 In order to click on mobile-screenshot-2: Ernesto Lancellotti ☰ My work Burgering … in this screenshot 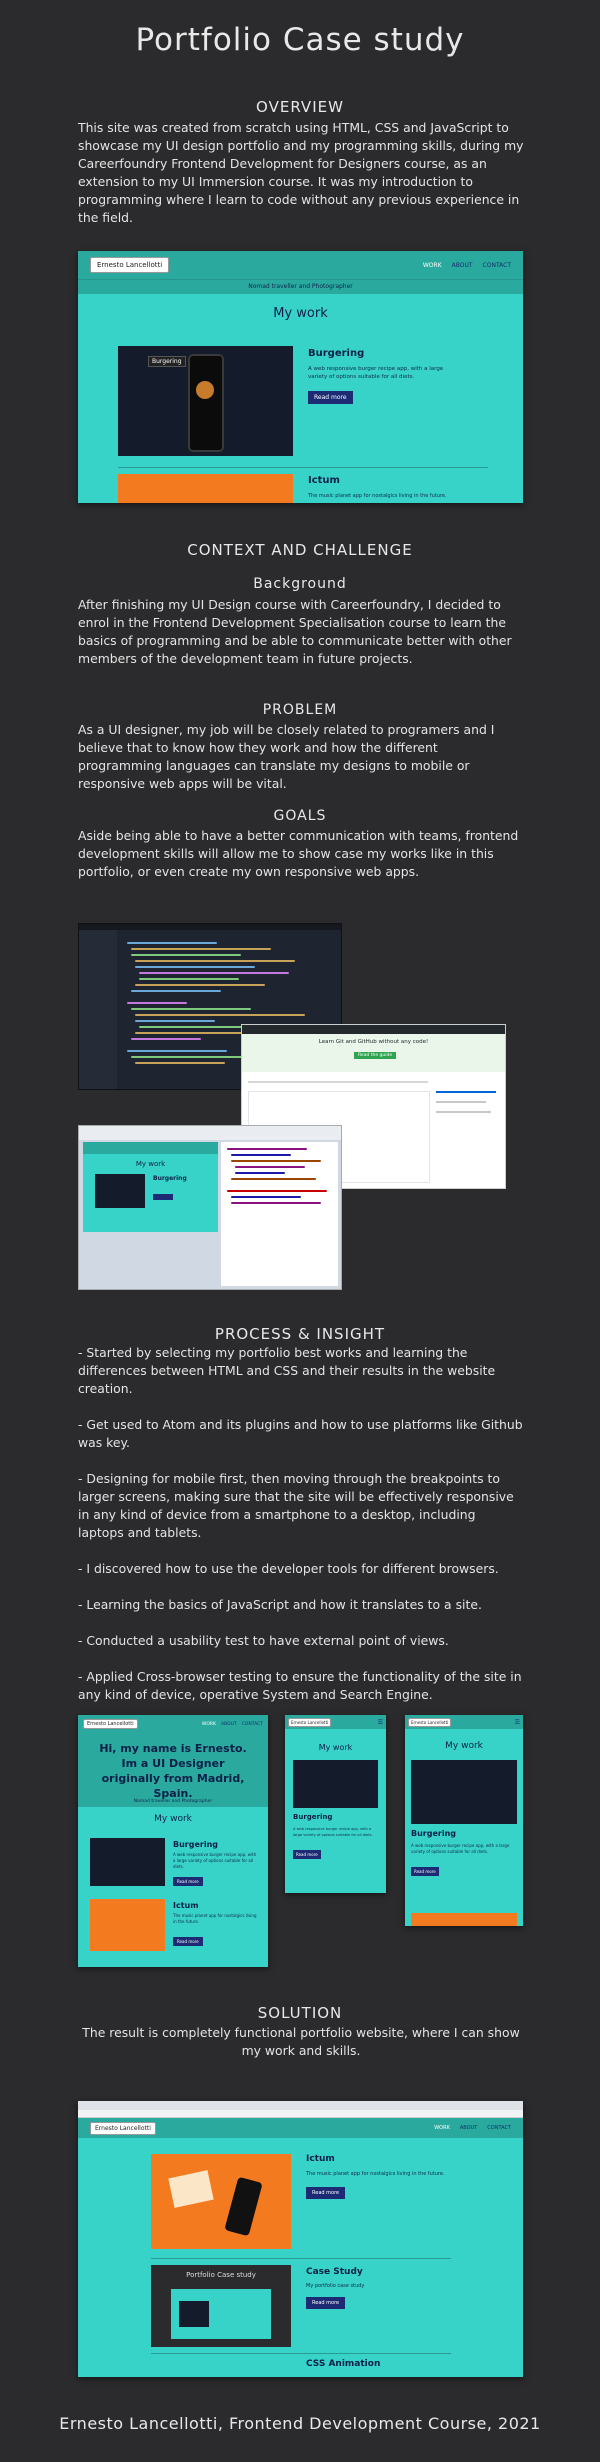, I will do `click(464, 1820)`.